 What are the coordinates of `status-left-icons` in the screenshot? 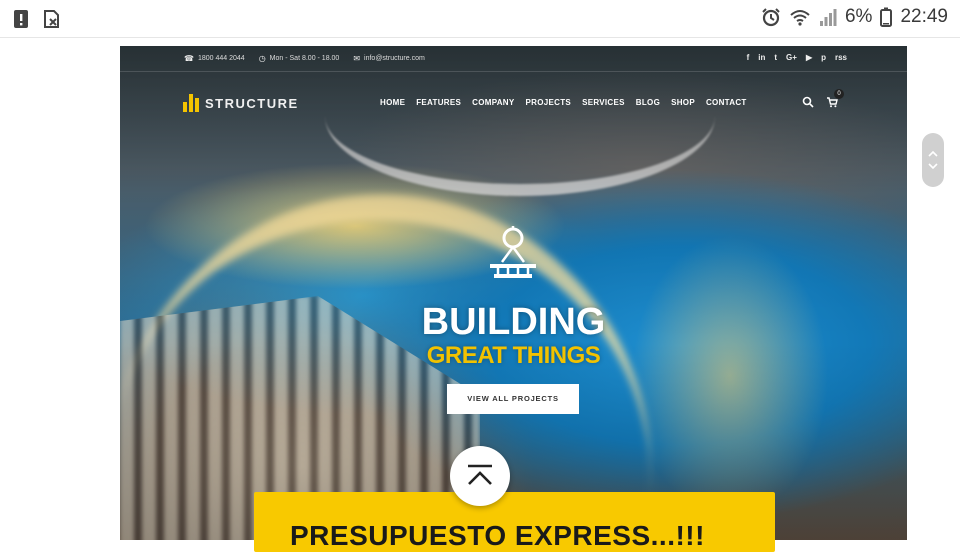 It's located at (36, 19).